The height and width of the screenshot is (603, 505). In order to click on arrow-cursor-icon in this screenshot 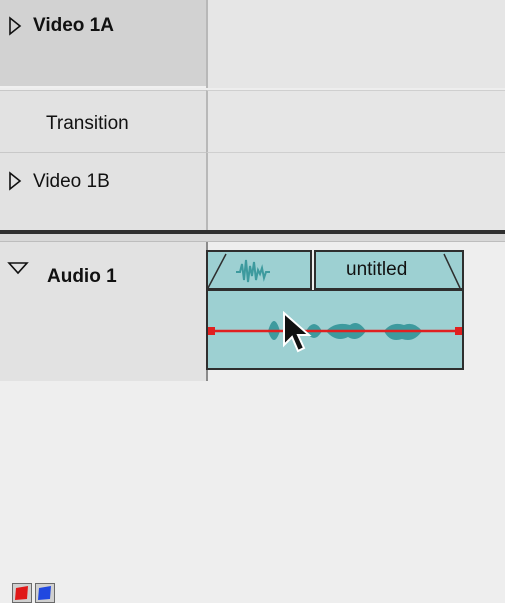, I will do `click(297, 332)`.